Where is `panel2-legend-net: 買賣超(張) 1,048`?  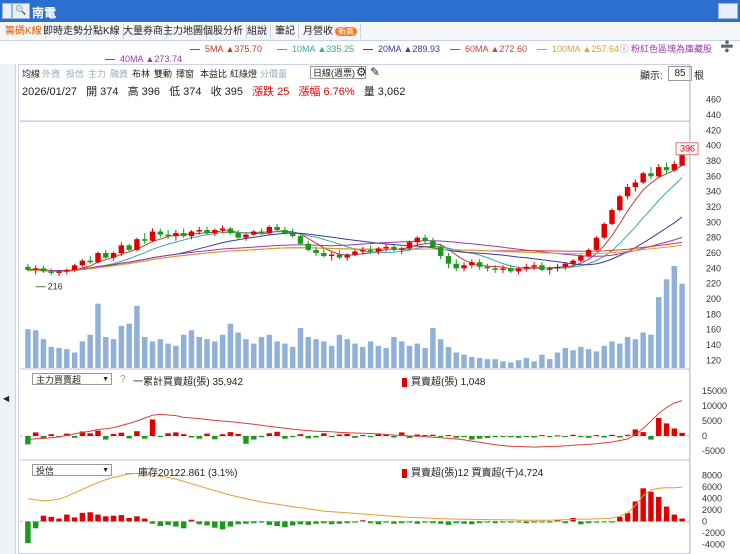 panel2-legend-net: 買賣超(張) 1,048 is located at coordinates (443, 380).